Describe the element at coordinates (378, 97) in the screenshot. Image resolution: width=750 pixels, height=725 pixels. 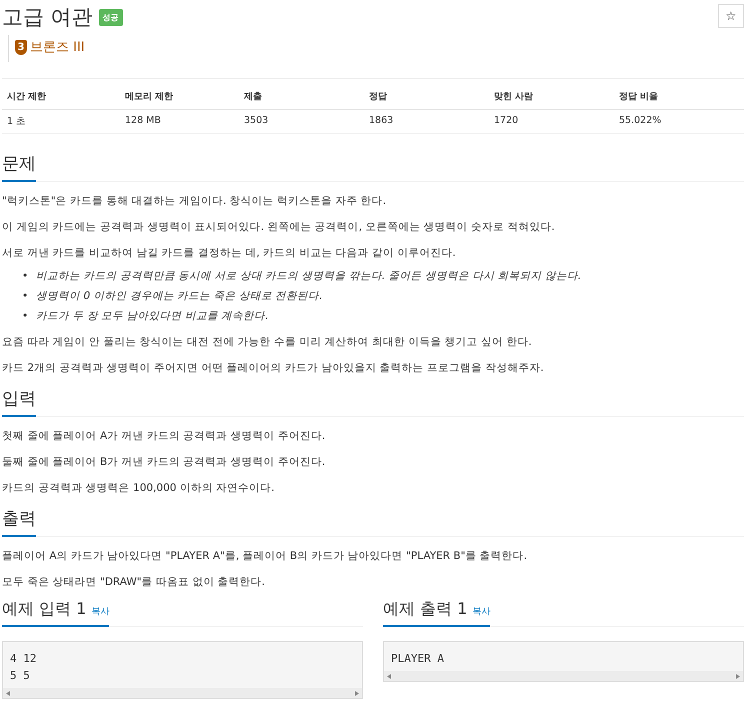
I see `column-header: 정답` at that location.